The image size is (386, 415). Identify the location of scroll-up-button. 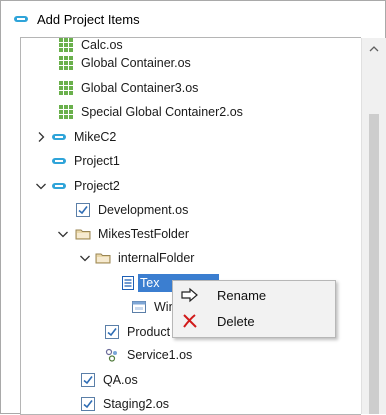
(374, 49).